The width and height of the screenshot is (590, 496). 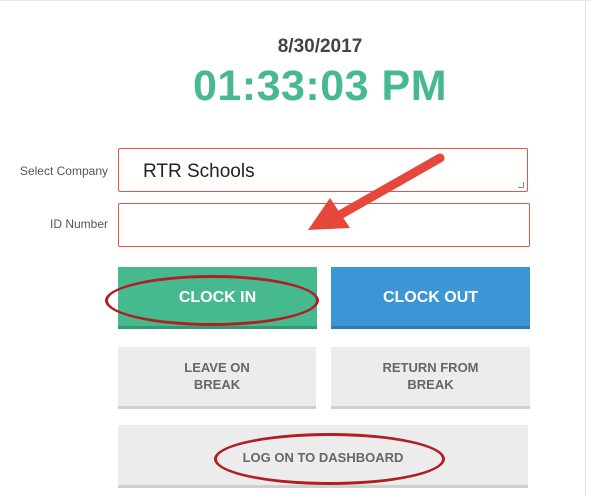 I want to click on leave-on-break-button: LEAVE ON BREAK, so click(x=217, y=378).